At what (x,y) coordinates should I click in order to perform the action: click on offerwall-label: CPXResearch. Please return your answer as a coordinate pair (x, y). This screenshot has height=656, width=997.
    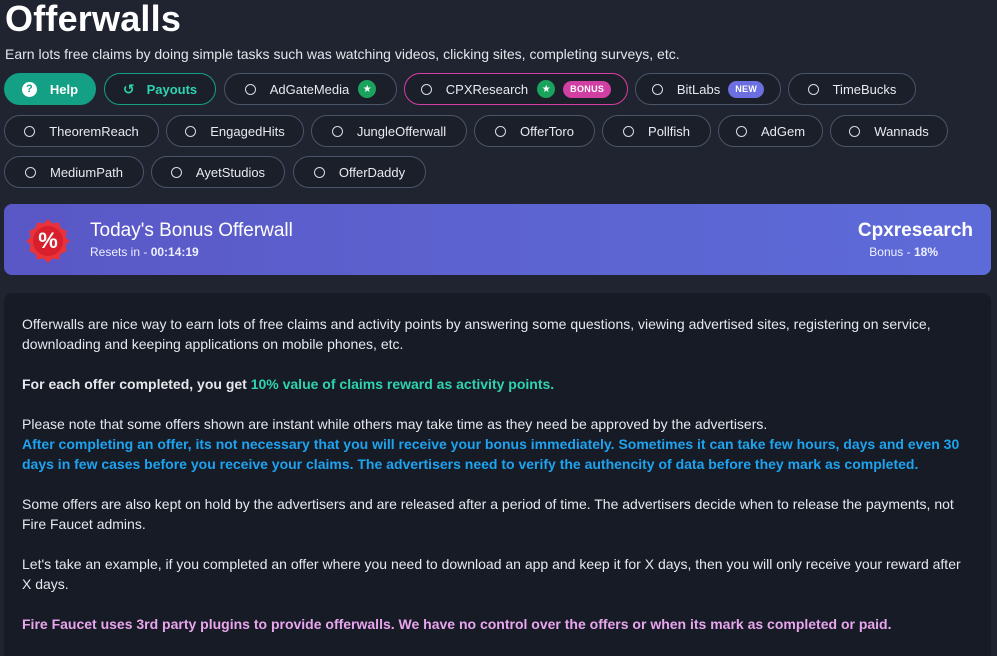
    Looking at the image, I should click on (487, 89).